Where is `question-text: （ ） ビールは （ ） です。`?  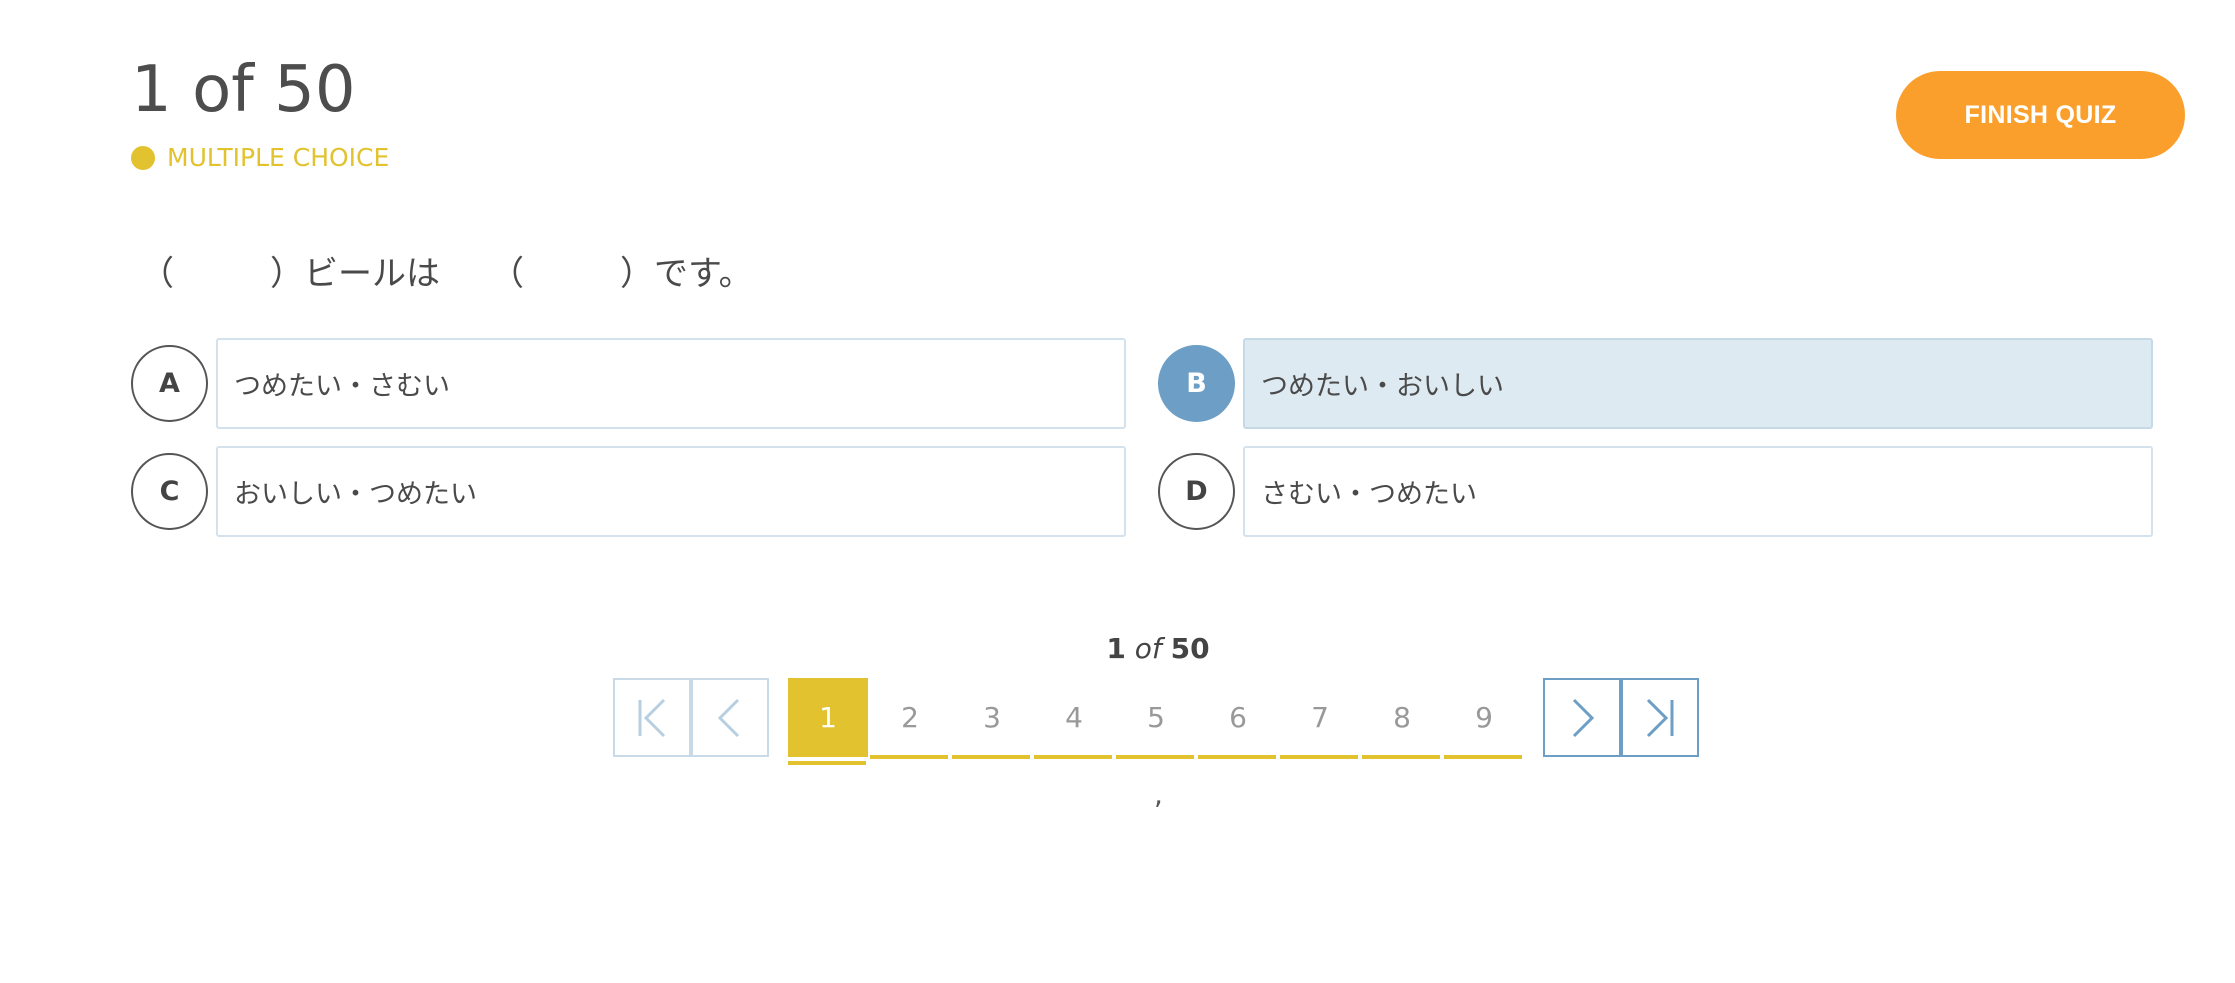
question-text: （ ） ビールは （ ） です。 is located at coordinates (446, 270).